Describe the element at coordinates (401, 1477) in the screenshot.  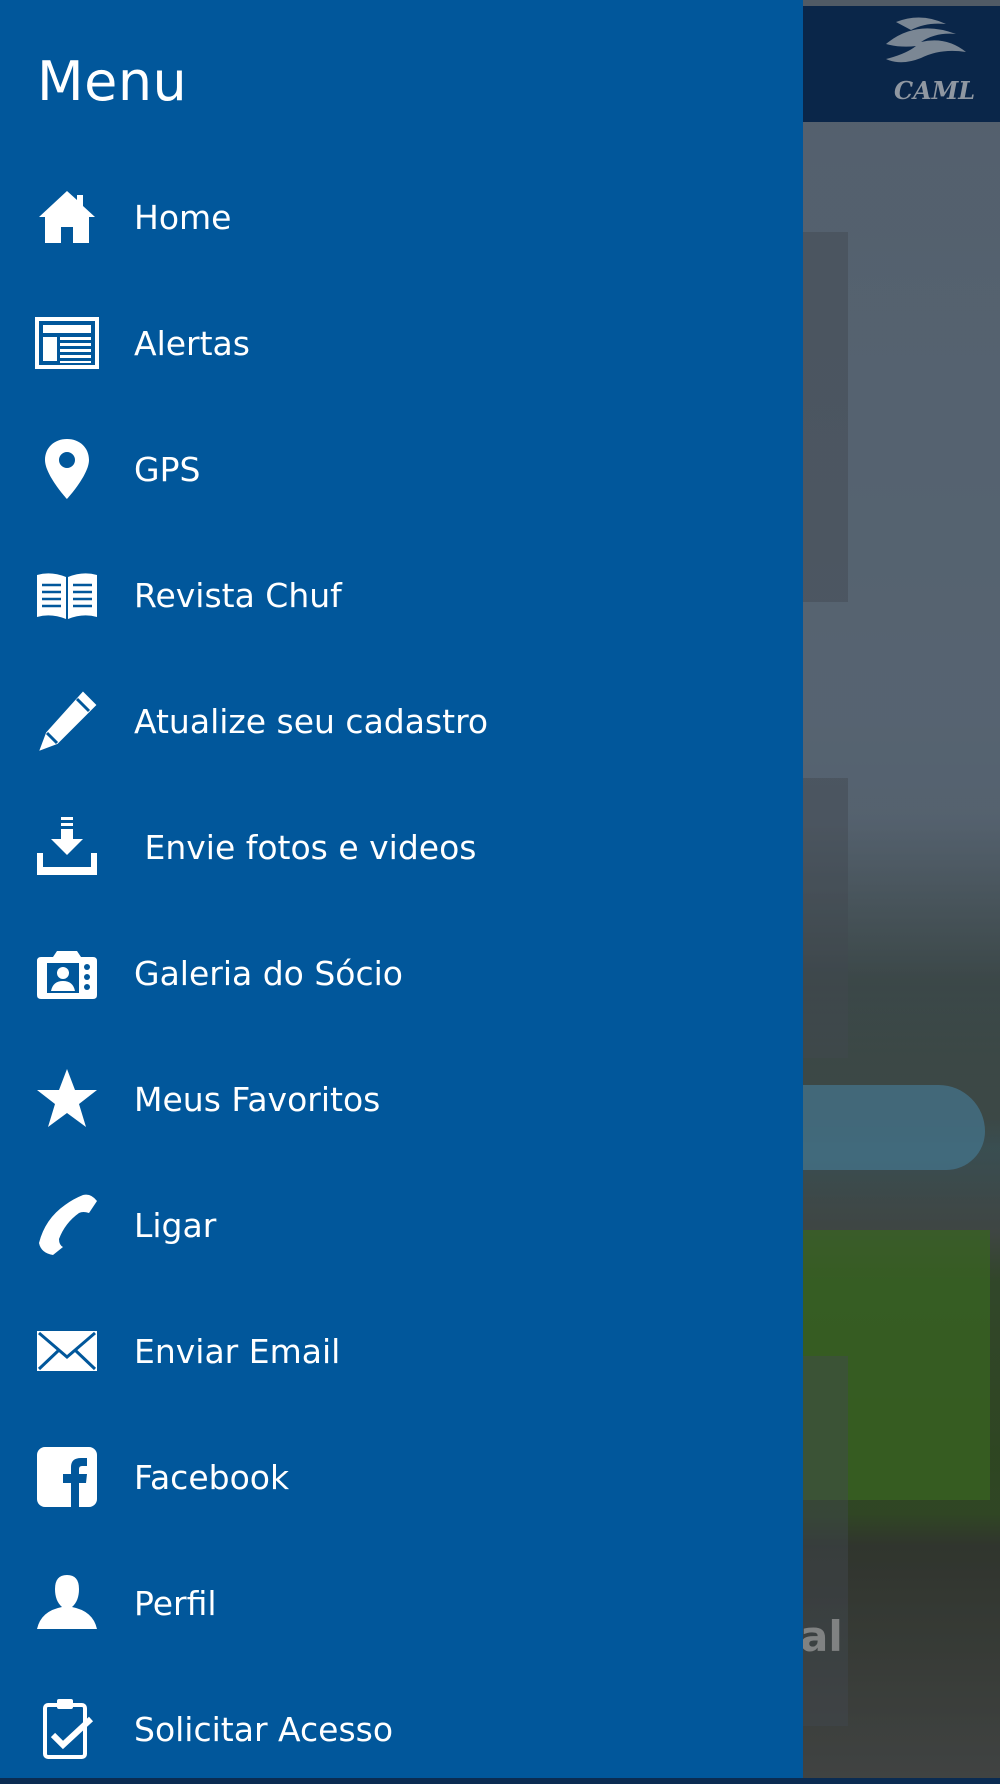
I see `menu-item-facebook: Facebook` at that location.